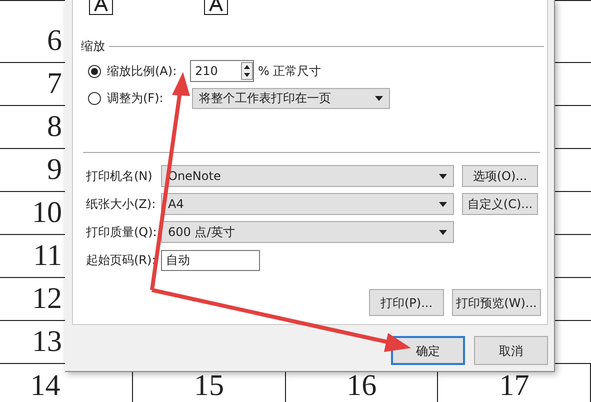 The width and height of the screenshot is (591, 402). What do you see at coordinates (120, 176) in the screenshot?
I see `field-label: 打印机名(N)` at bounding box center [120, 176].